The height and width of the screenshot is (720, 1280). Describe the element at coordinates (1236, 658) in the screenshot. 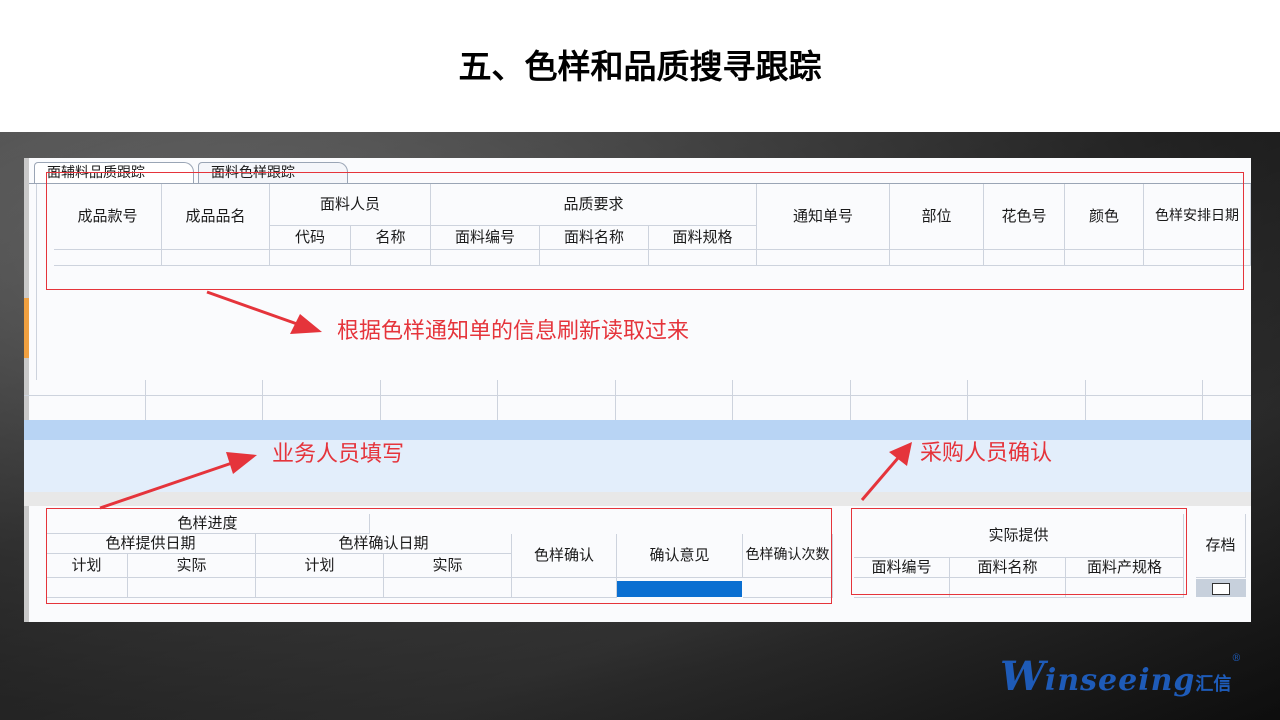

I see `logo-reg: ®` at that location.